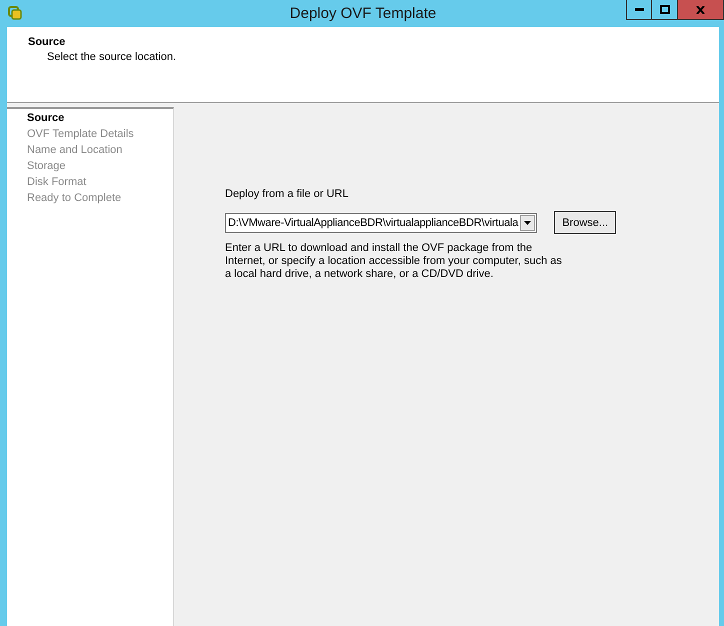  Describe the element at coordinates (15, 13) in the screenshot. I see `app-icon` at that location.